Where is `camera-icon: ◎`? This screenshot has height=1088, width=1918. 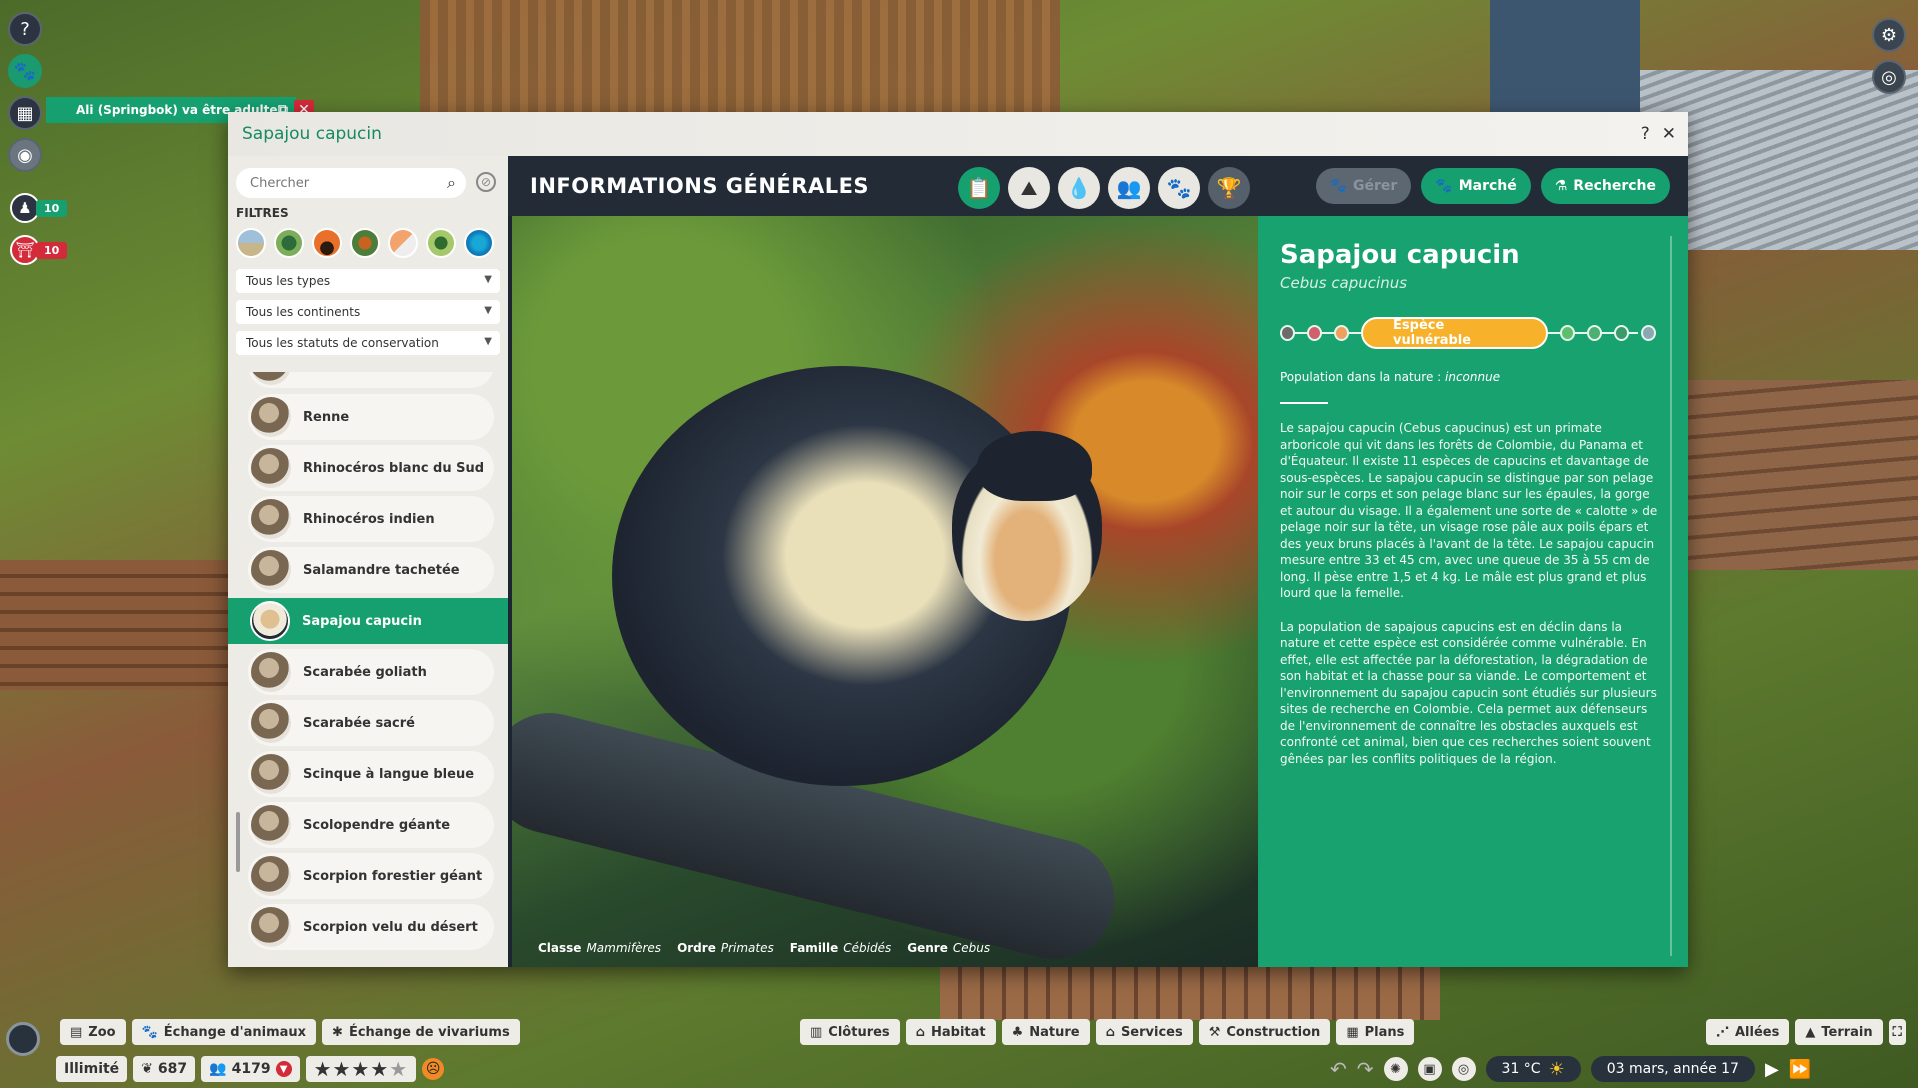 camera-icon: ◎ is located at coordinates (1889, 77).